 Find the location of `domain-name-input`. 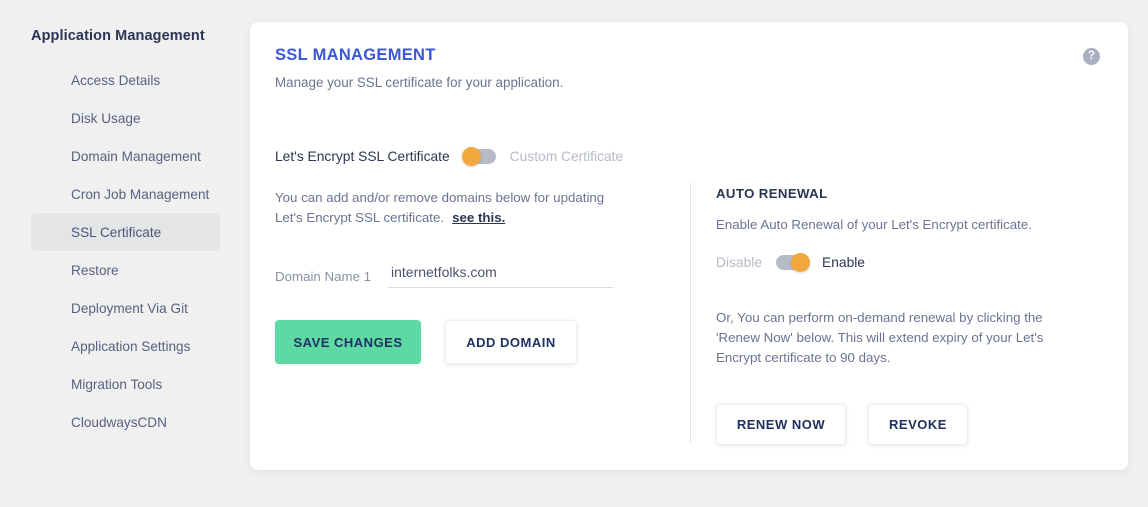

domain-name-input is located at coordinates (500, 276).